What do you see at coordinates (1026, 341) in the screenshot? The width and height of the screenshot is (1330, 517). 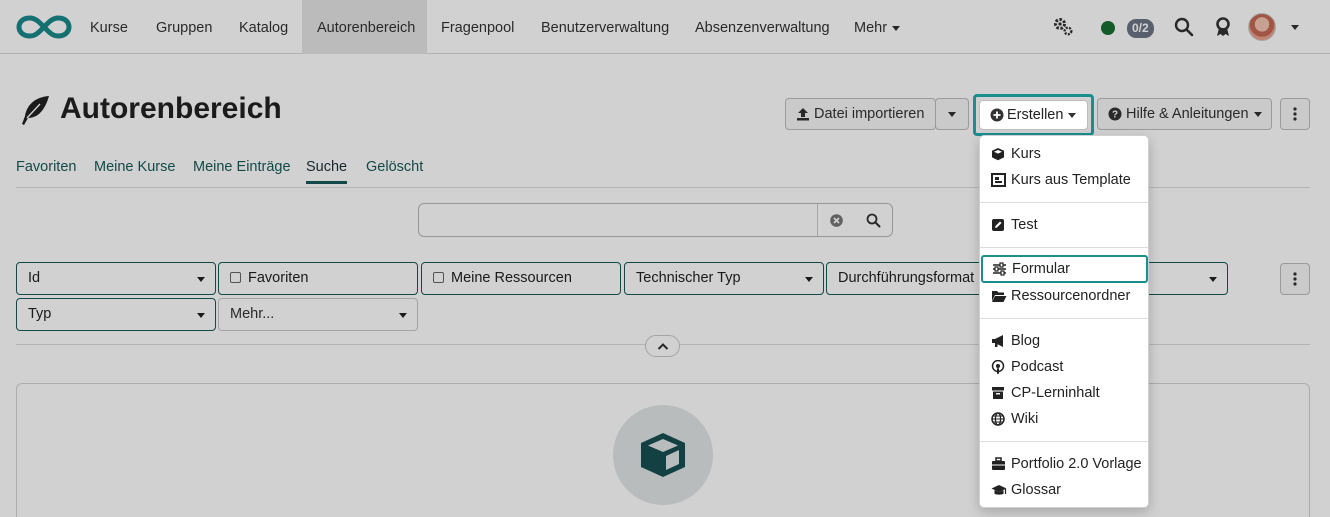 I see `menu-item-label: Blog` at bounding box center [1026, 341].